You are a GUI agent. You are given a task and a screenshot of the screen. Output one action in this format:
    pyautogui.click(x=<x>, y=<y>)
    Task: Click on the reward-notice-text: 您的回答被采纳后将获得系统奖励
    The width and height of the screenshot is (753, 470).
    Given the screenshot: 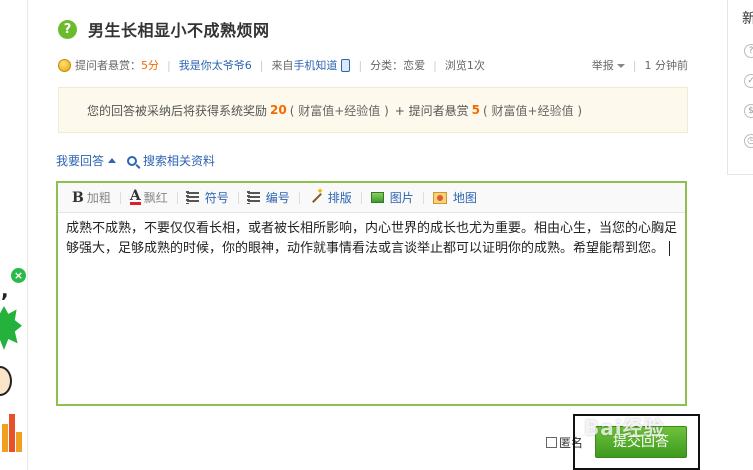 What is the action you would take?
    pyautogui.click(x=177, y=110)
    